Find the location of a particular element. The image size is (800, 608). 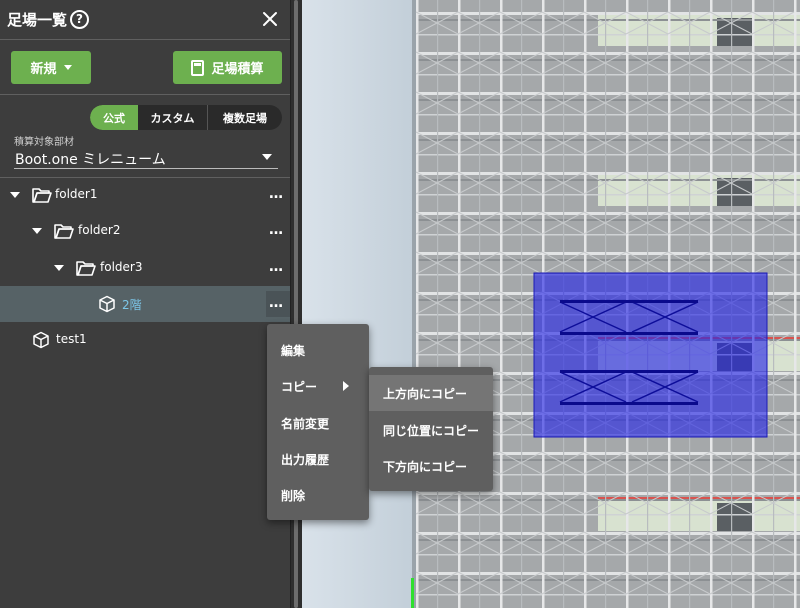

tab-custom: カスタム is located at coordinates (173, 117).